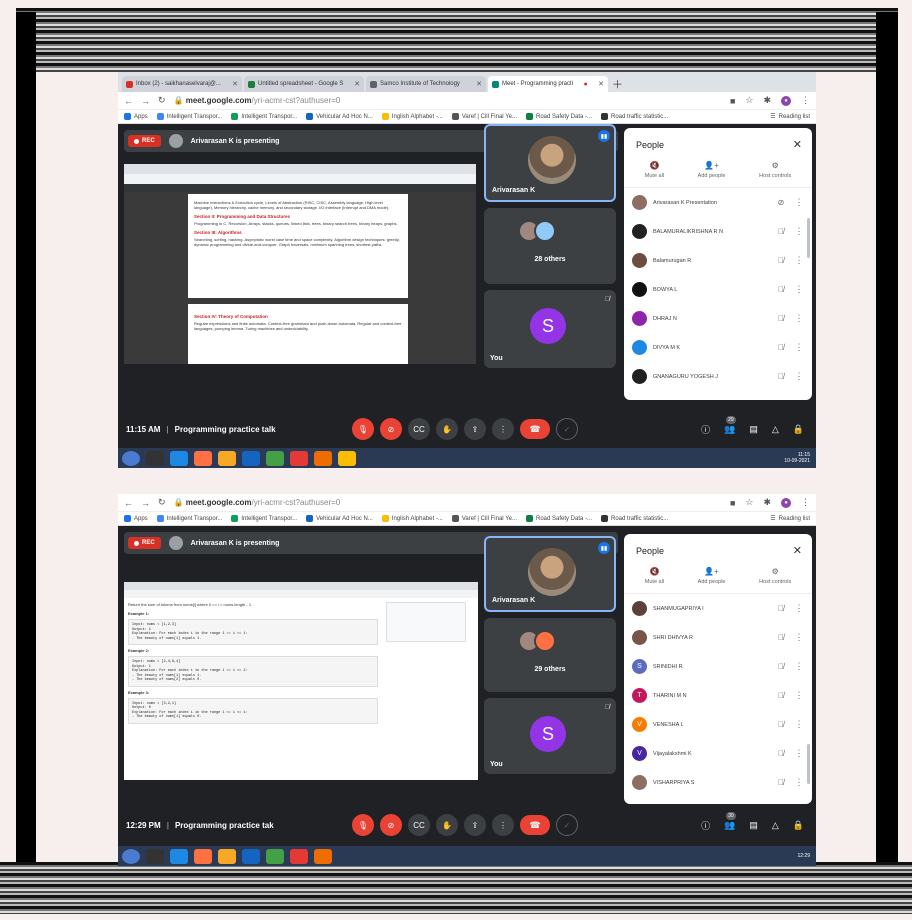  What do you see at coordinates (753, 429) in the screenshot?
I see `chat-icon: ▤` at bounding box center [753, 429].